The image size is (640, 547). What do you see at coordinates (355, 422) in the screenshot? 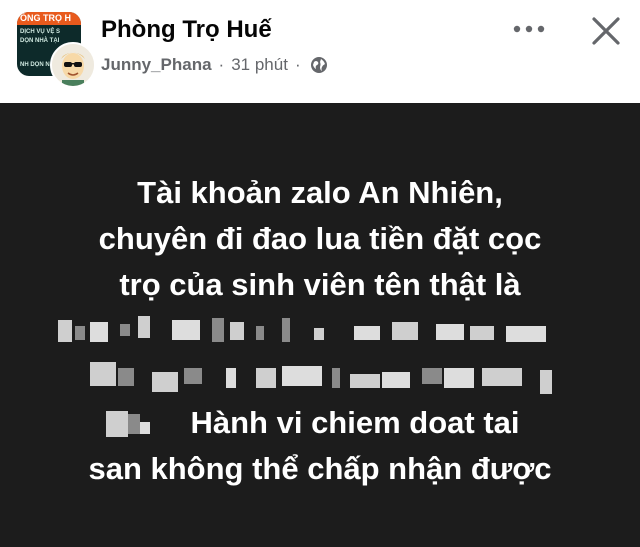
I see `post-text-line-after-redaction: Hành vi chiem doat tai` at bounding box center [355, 422].